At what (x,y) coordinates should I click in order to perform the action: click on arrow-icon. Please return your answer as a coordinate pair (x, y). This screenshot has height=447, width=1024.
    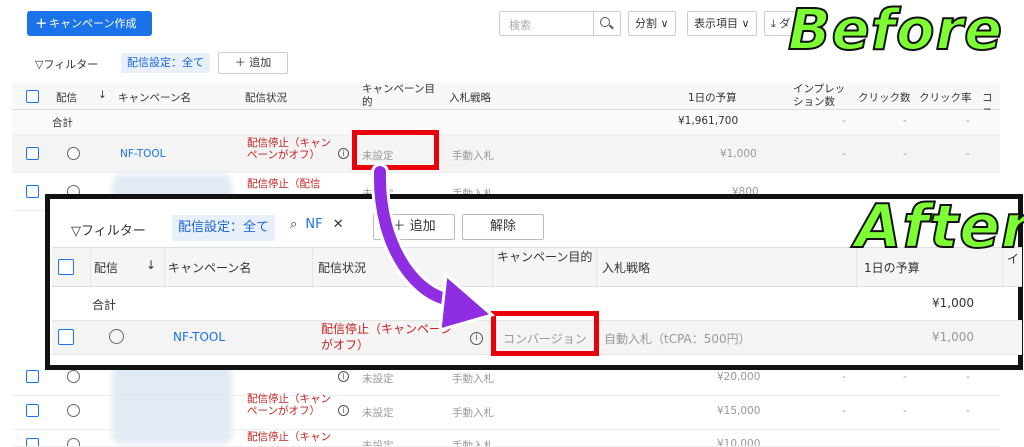
    Looking at the image, I should click on (433, 248).